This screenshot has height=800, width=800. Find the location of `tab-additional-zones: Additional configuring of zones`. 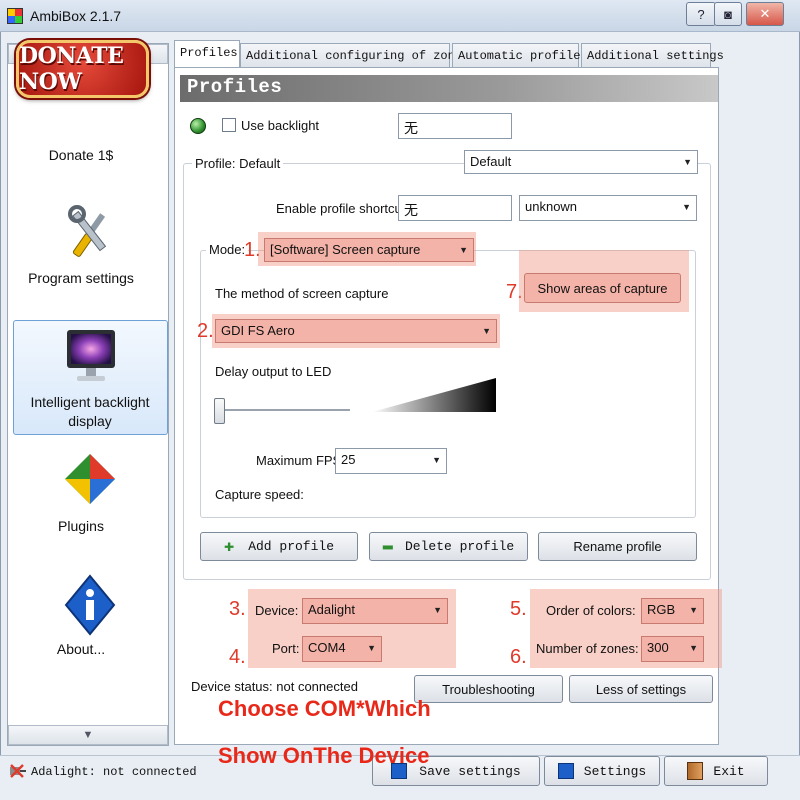

tab-additional-zones: Additional configuring of zones is located at coordinates (354, 55).